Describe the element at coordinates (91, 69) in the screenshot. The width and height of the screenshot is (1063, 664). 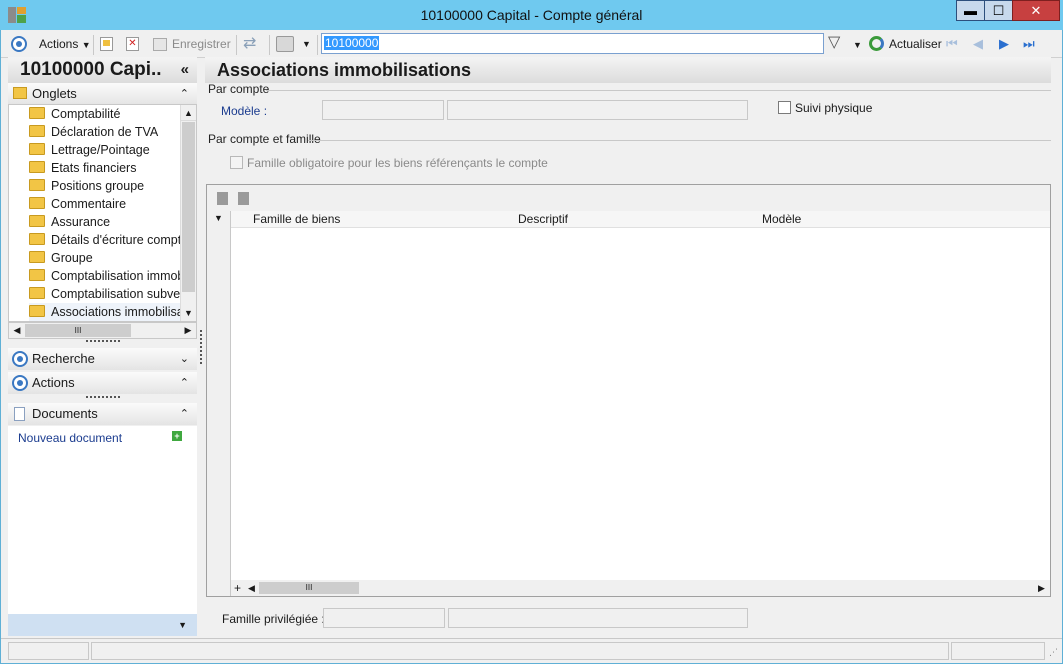
I see `record-title-label: 10100000 Capi..` at that location.